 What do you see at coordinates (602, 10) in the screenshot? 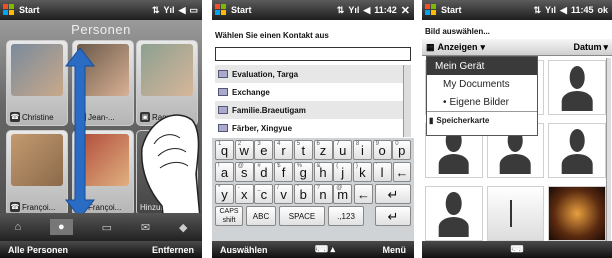
I see `ok-button: ok` at bounding box center [602, 10].